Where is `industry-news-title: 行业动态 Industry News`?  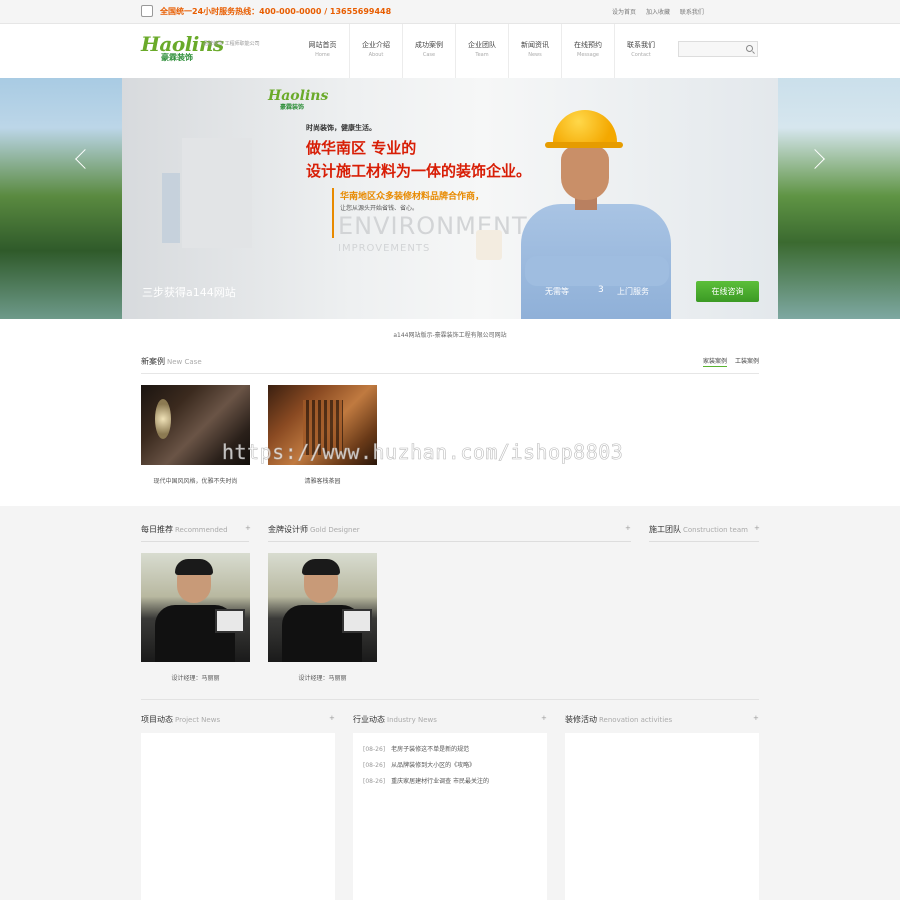
industry-news-title: 行业动态 Industry News is located at coordinates (395, 719).